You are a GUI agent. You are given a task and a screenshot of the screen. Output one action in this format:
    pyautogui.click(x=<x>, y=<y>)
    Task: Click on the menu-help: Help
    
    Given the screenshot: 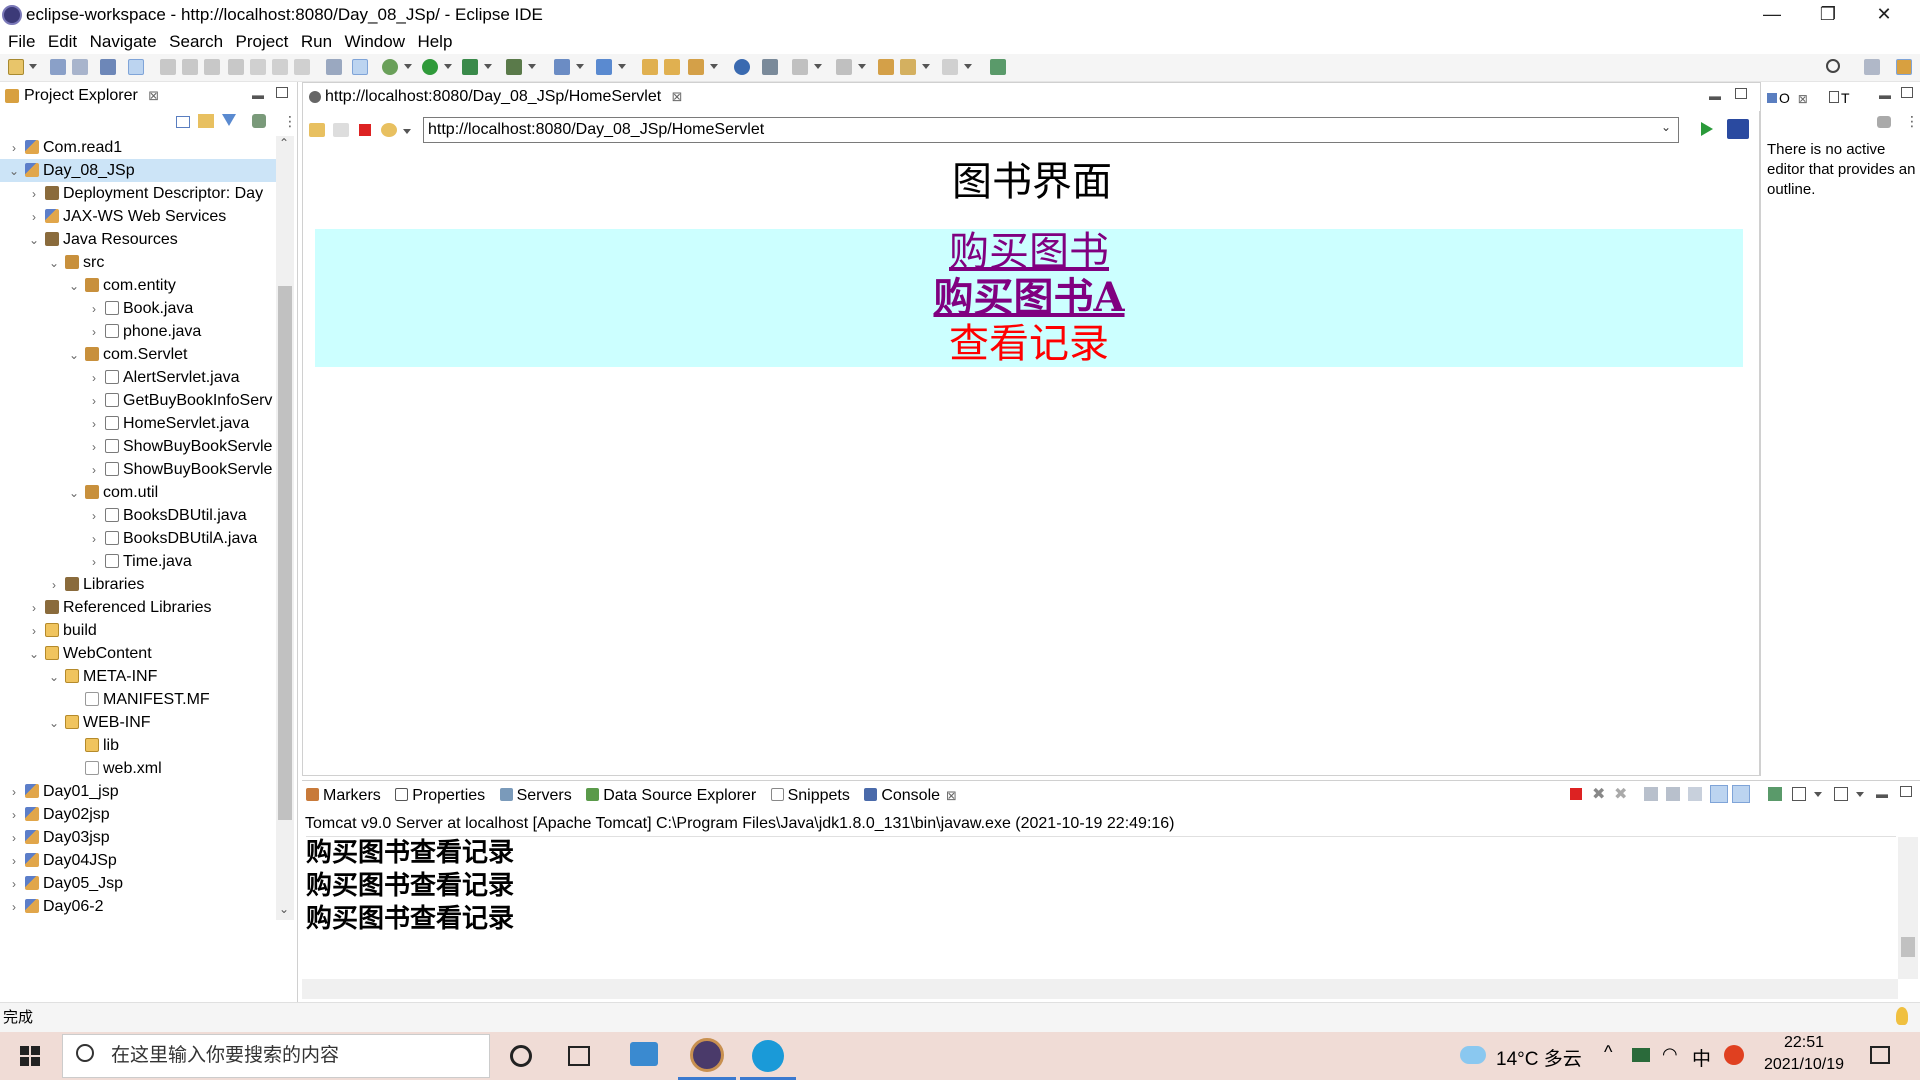 What is the action you would take?
    pyautogui.click(x=430, y=41)
    